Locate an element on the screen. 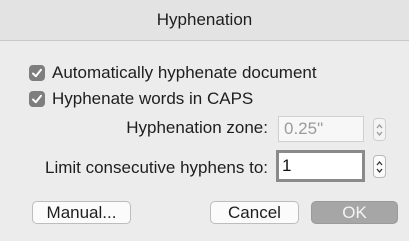 This screenshot has height=241, width=409. ok-button-label: OK is located at coordinates (354, 212).